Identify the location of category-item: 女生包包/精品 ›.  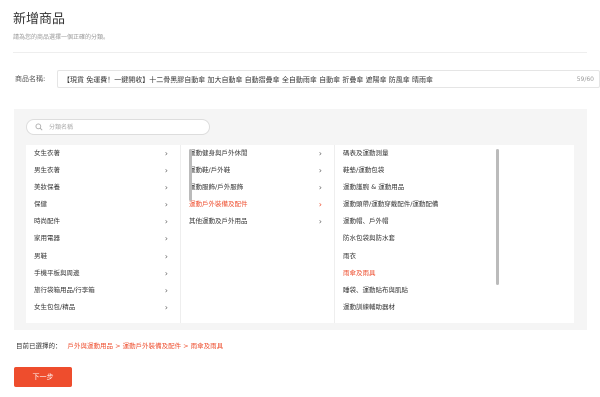
(103, 307).